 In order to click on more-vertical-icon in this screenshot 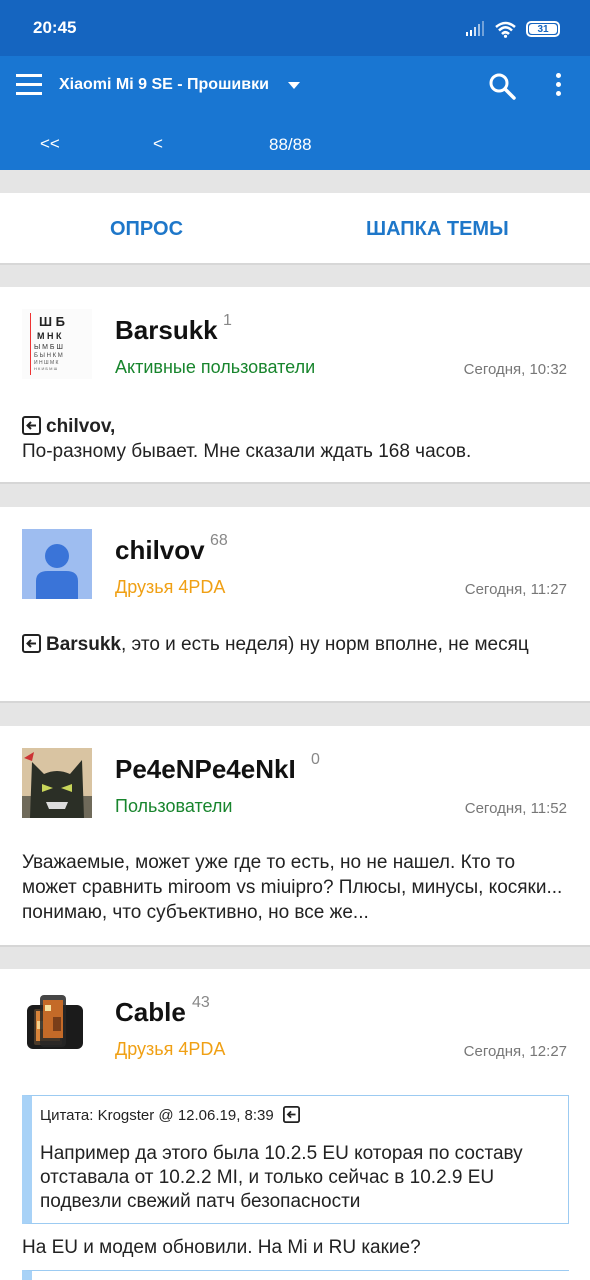, I will do `click(559, 85)`.